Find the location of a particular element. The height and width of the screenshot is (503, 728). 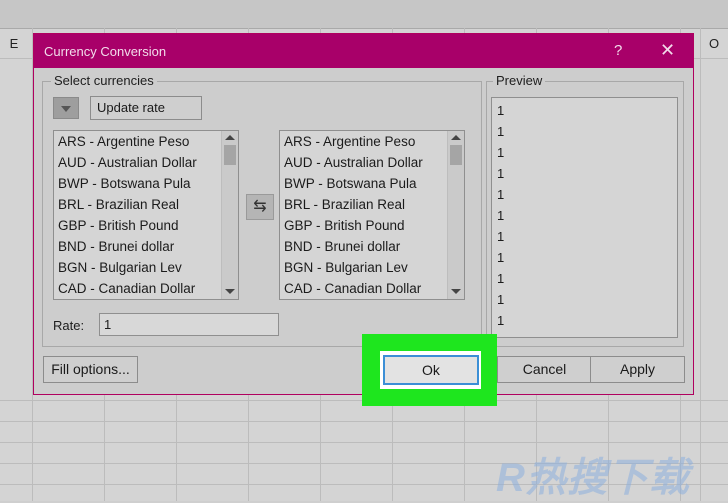

update-rate-button: Update rate is located at coordinates (146, 108).